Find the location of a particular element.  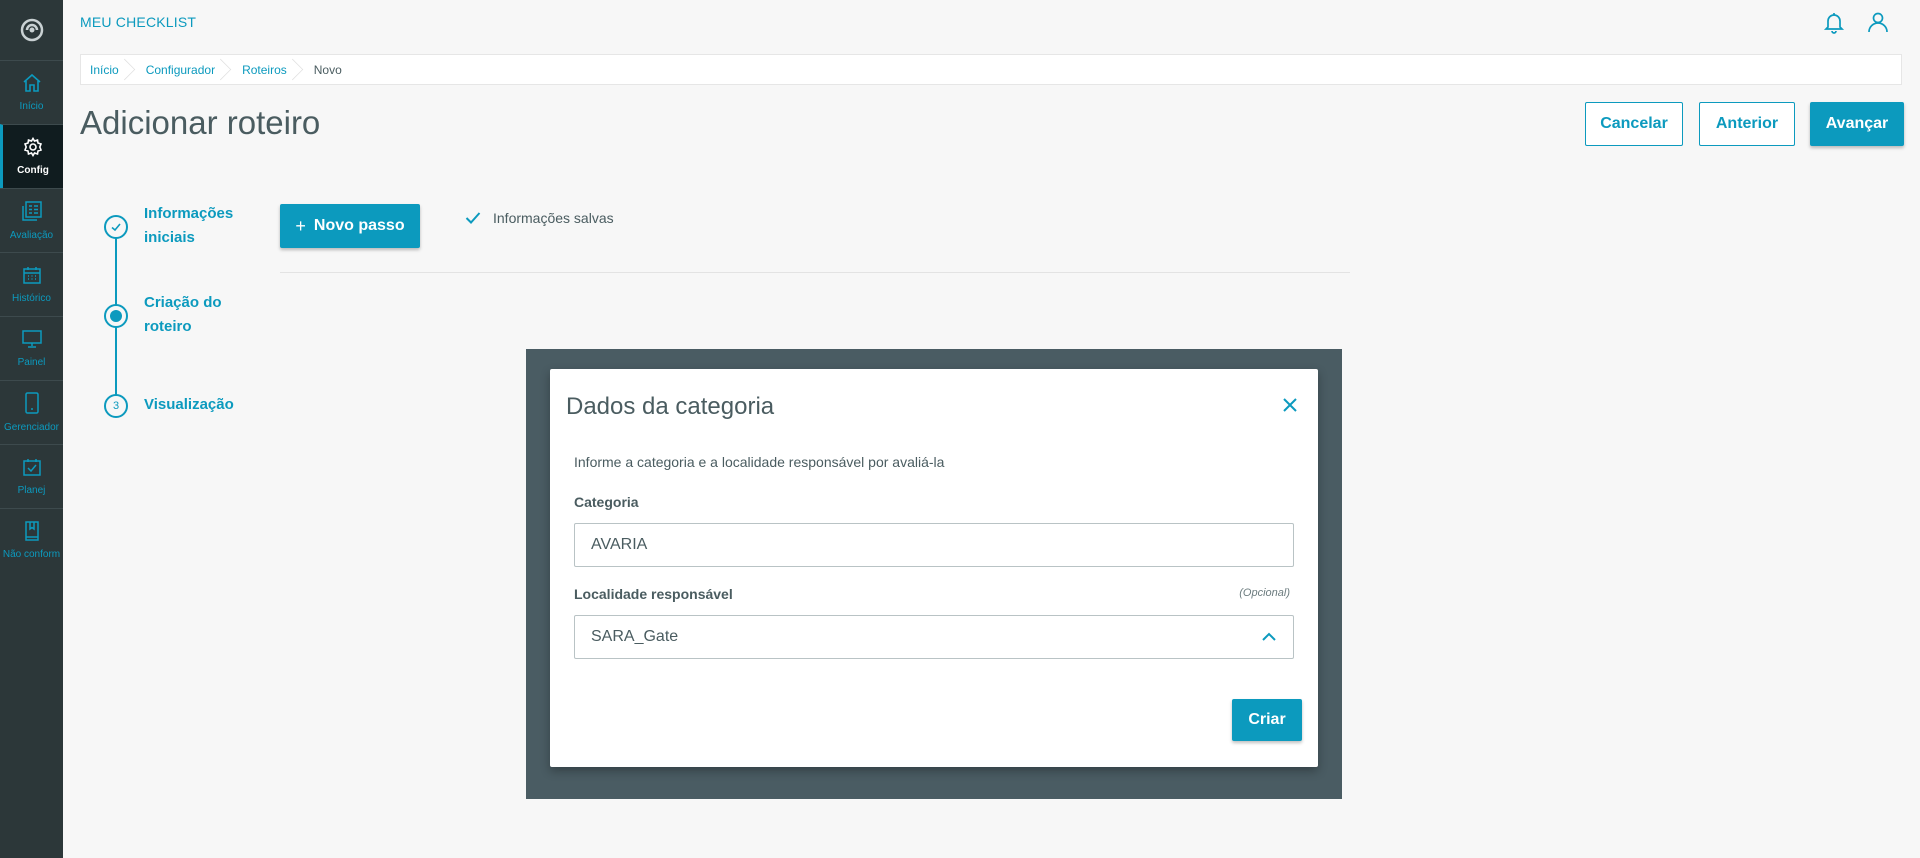

new-step-button: + Novo passo is located at coordinates (350, 226).